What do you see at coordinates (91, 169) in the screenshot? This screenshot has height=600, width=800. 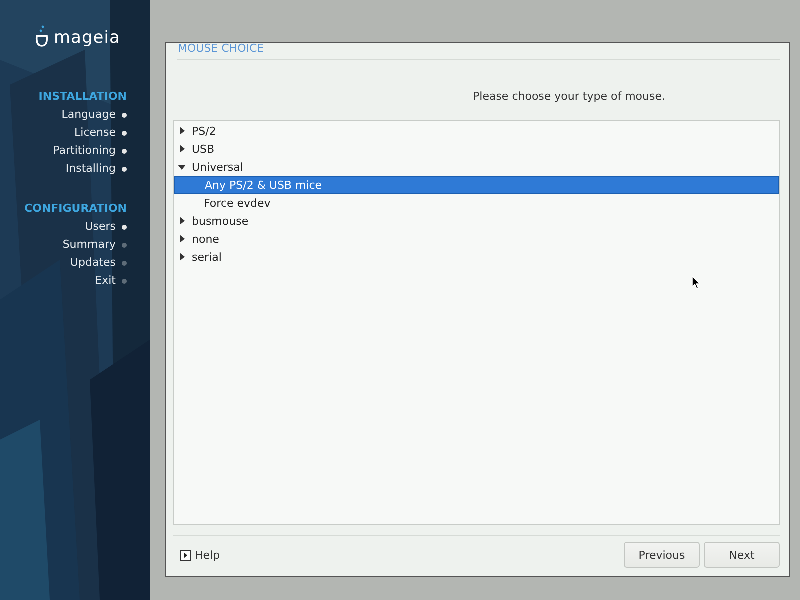 I see `step-label: Installing` at bounding box center [91, 169].